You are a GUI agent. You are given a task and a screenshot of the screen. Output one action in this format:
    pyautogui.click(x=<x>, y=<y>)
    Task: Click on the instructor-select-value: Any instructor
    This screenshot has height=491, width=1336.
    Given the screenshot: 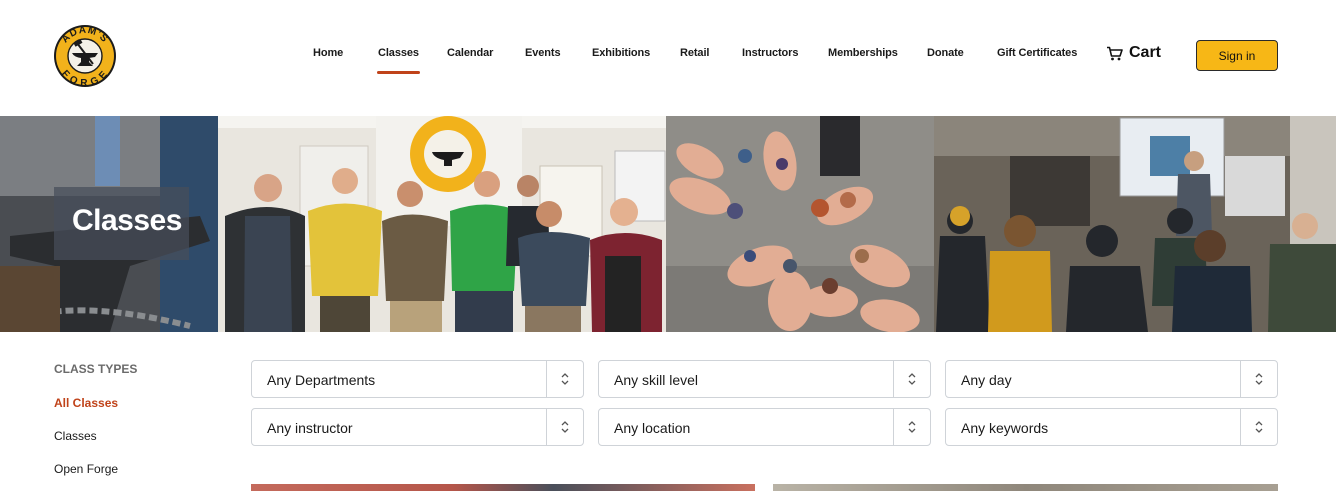 What is the action you would take?
    pyautogui.click(x=310, y=428)
    